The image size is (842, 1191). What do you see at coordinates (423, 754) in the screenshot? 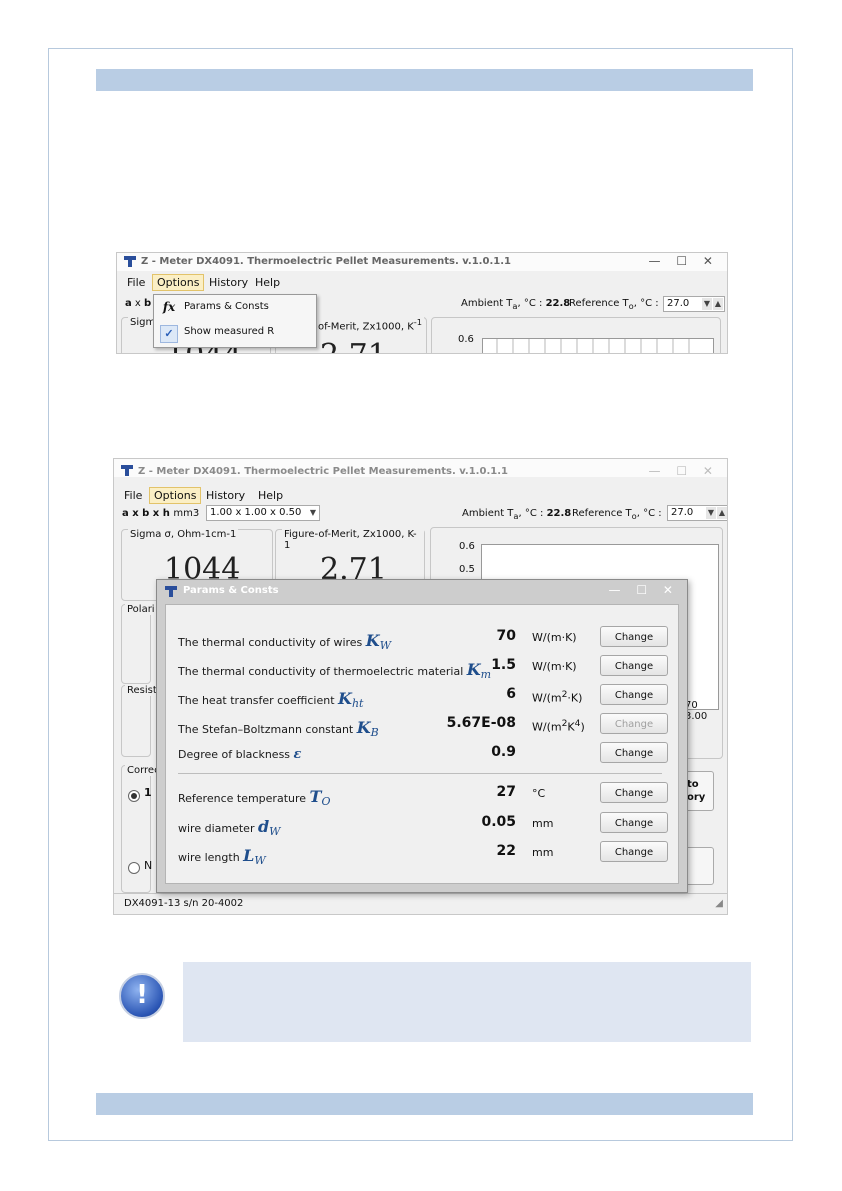
I see `param-row-blackness: Degree of blackness ε 0.9 Change` at bounding box center [423, 754].